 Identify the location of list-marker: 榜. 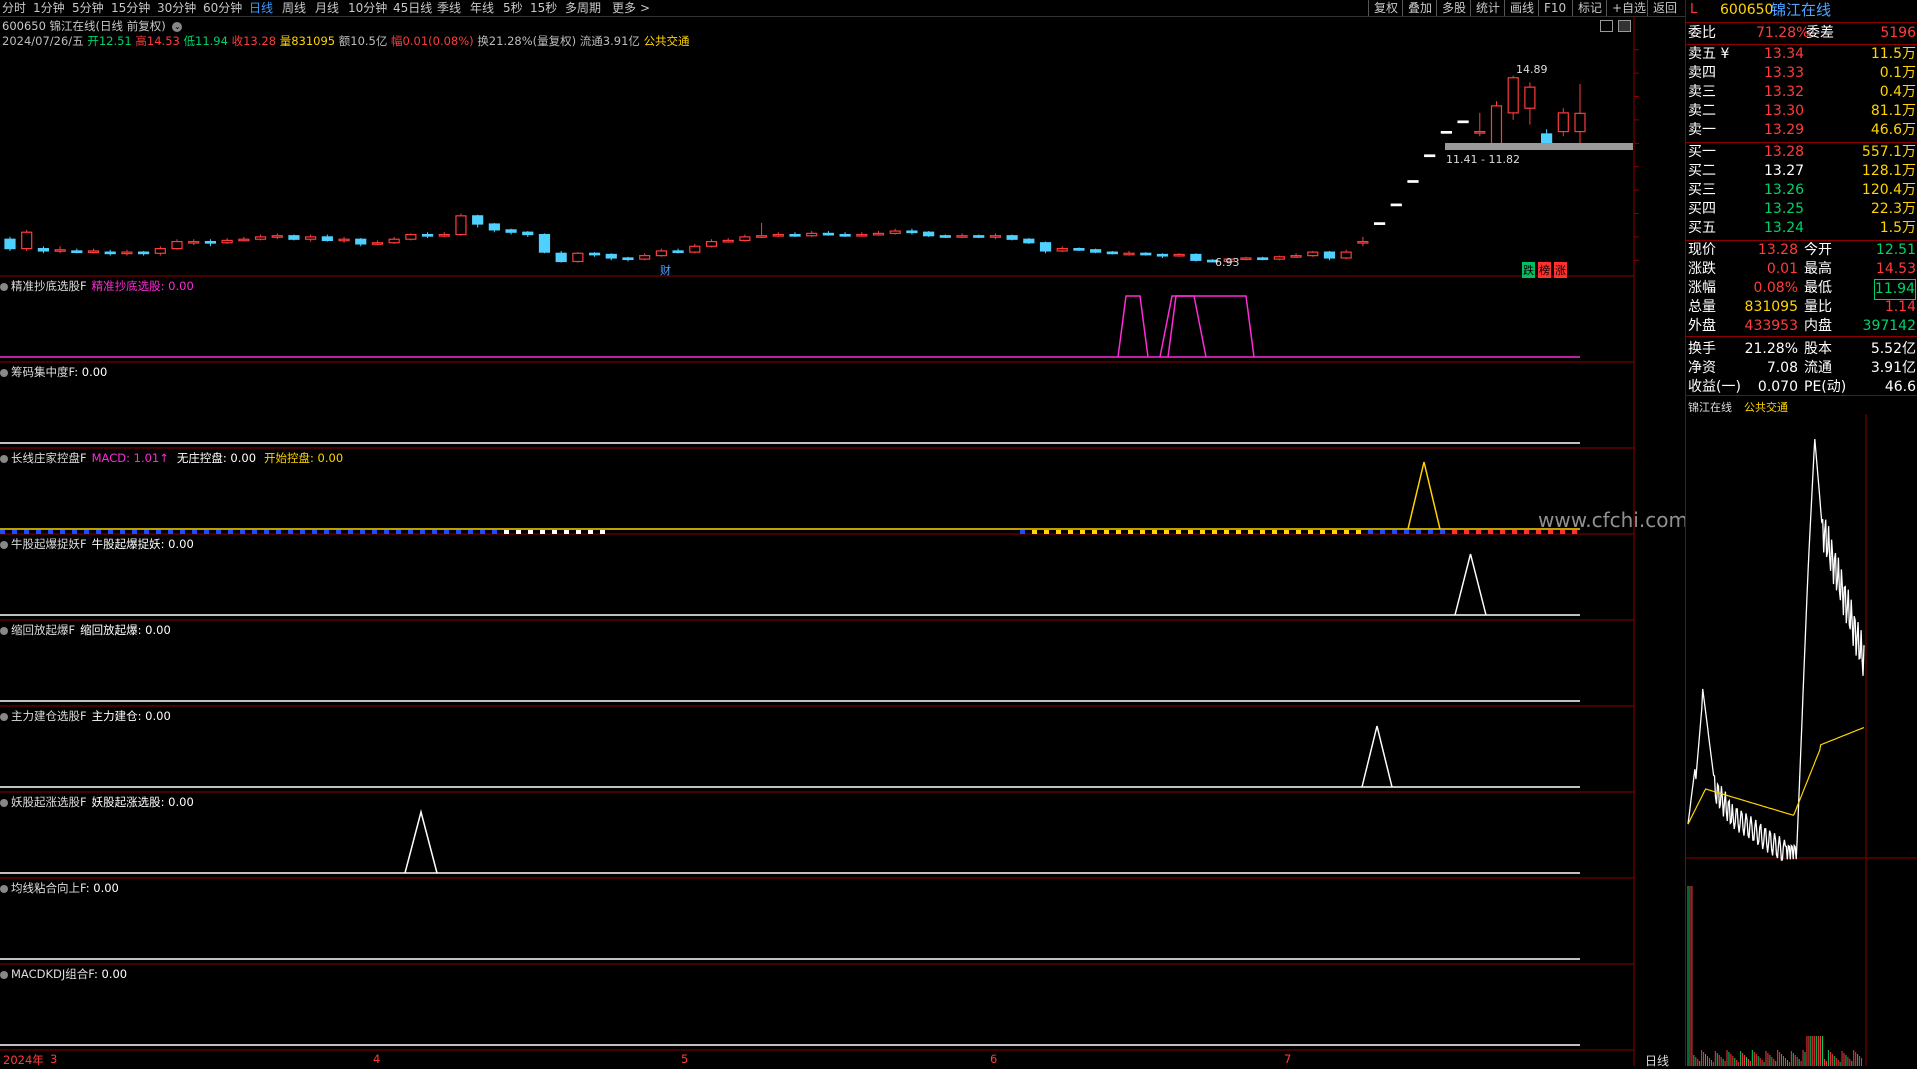
(1544, 270).